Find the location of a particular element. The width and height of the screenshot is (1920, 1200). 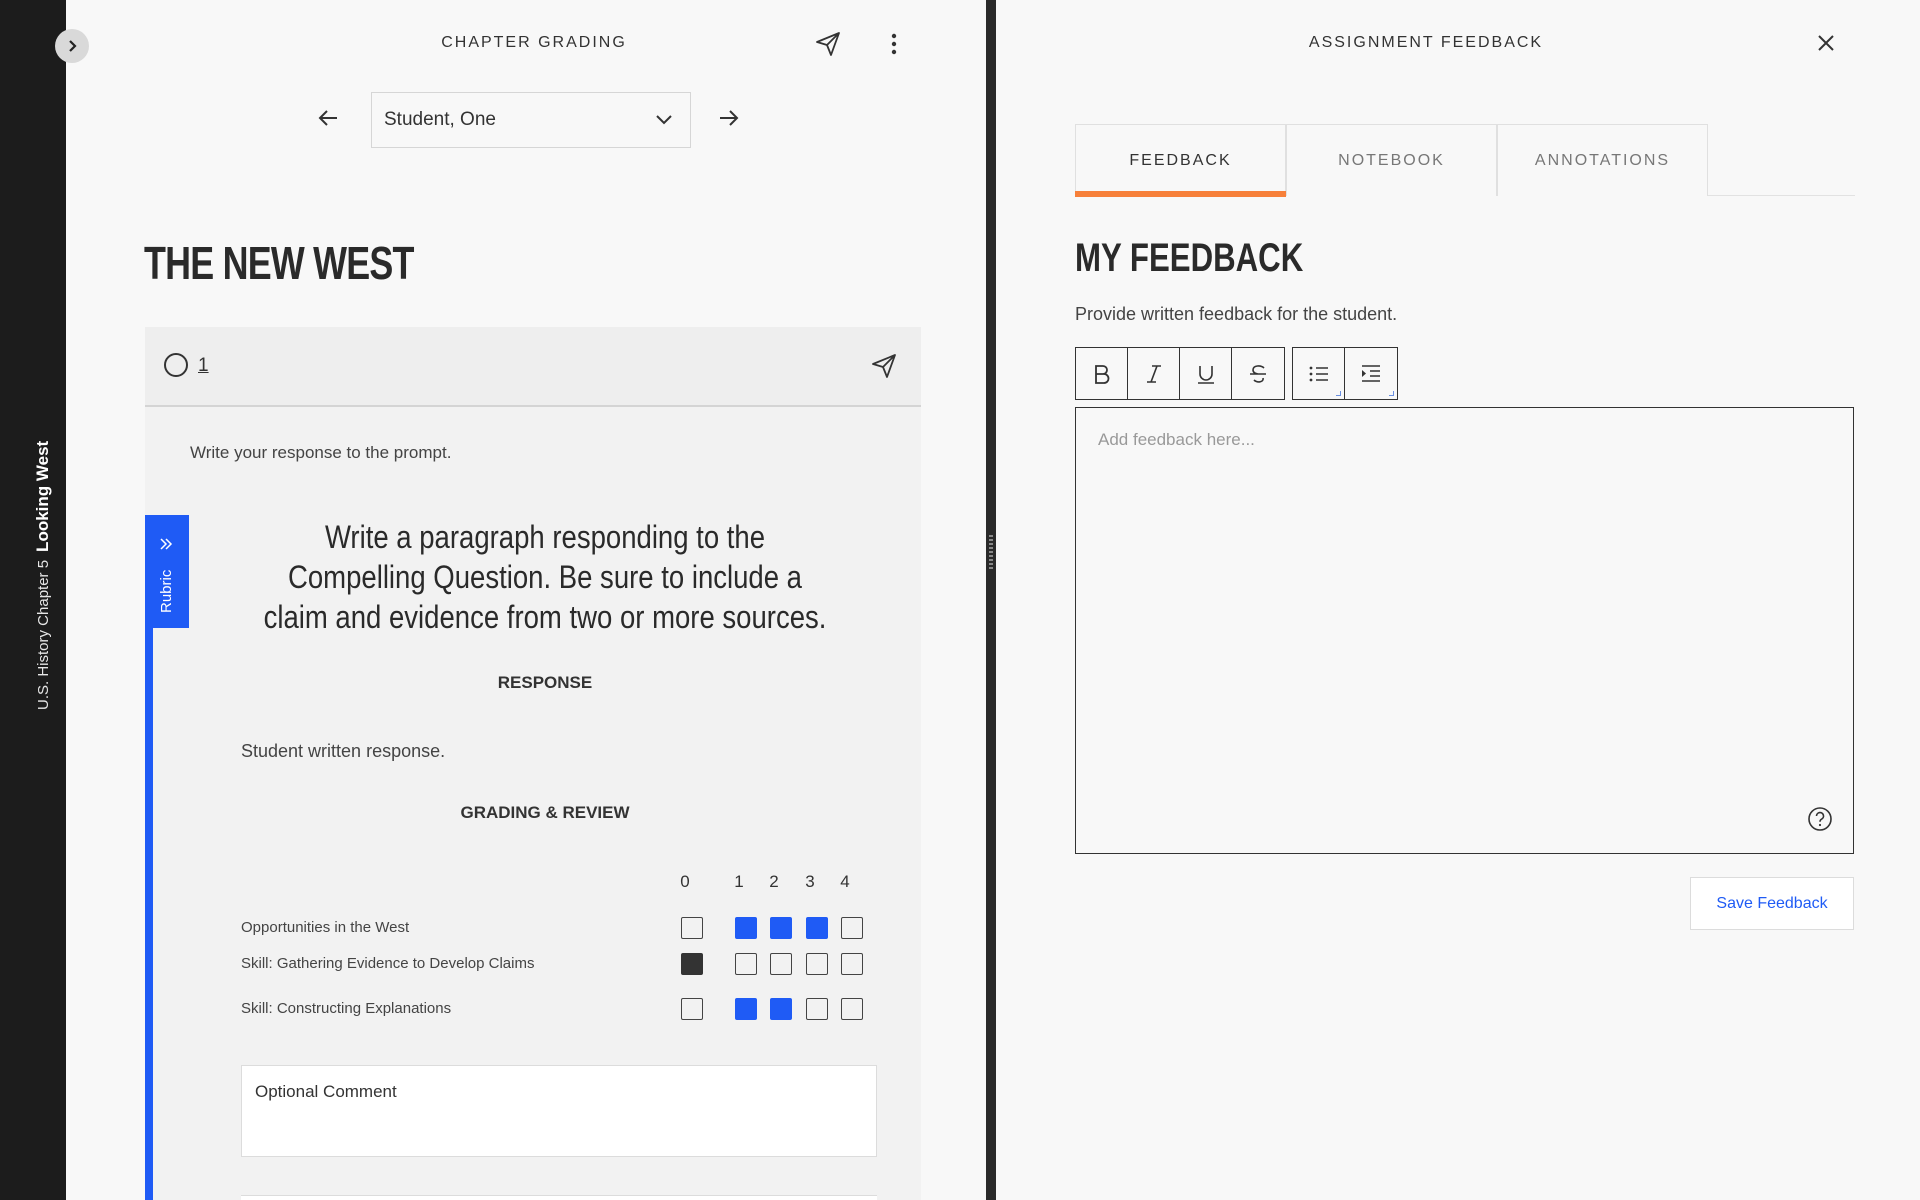

underline-icon is located at coordinates (1205, 374).